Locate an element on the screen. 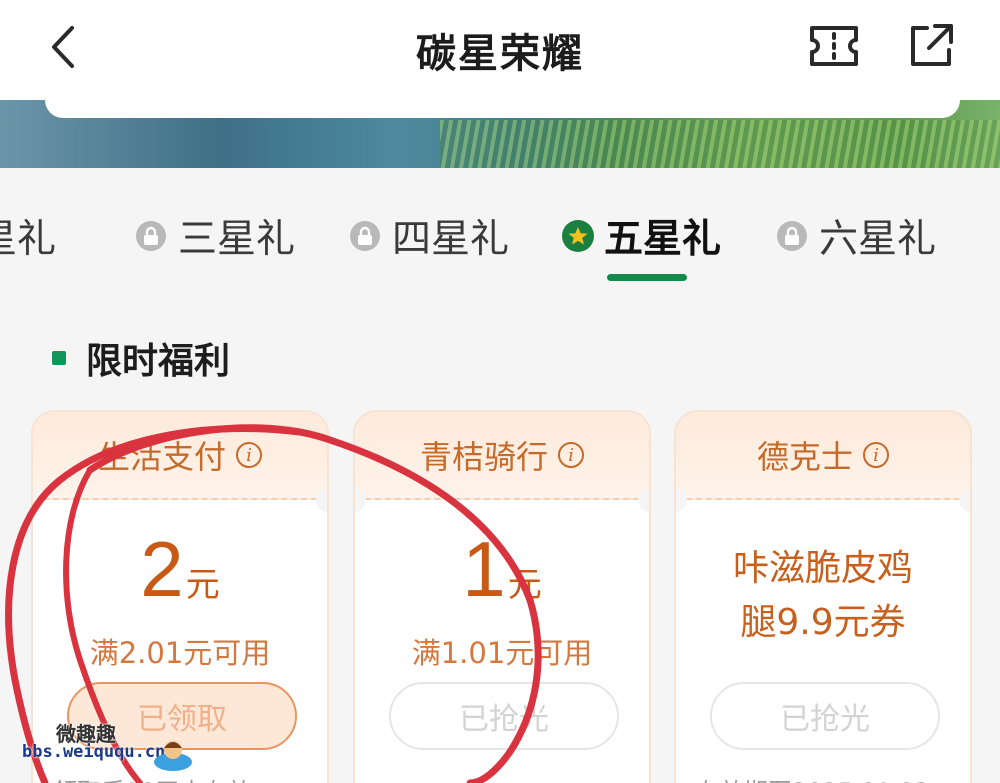 The height and width of the screenshot is (783, 1000). mascot-icon is located at coordinates (173, 756).